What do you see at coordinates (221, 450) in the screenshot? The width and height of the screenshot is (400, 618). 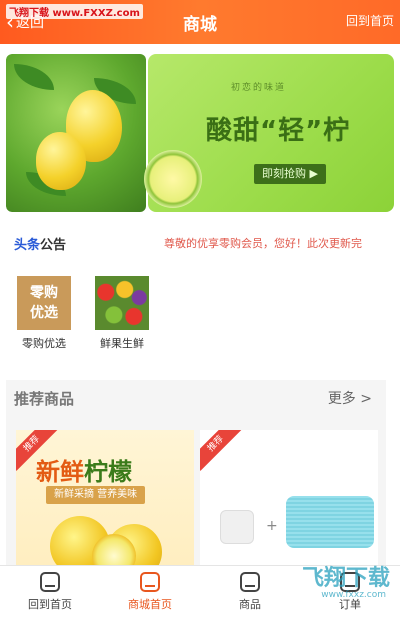 I see `recommend-badge: 推荐` at bounding box center [221, 450].